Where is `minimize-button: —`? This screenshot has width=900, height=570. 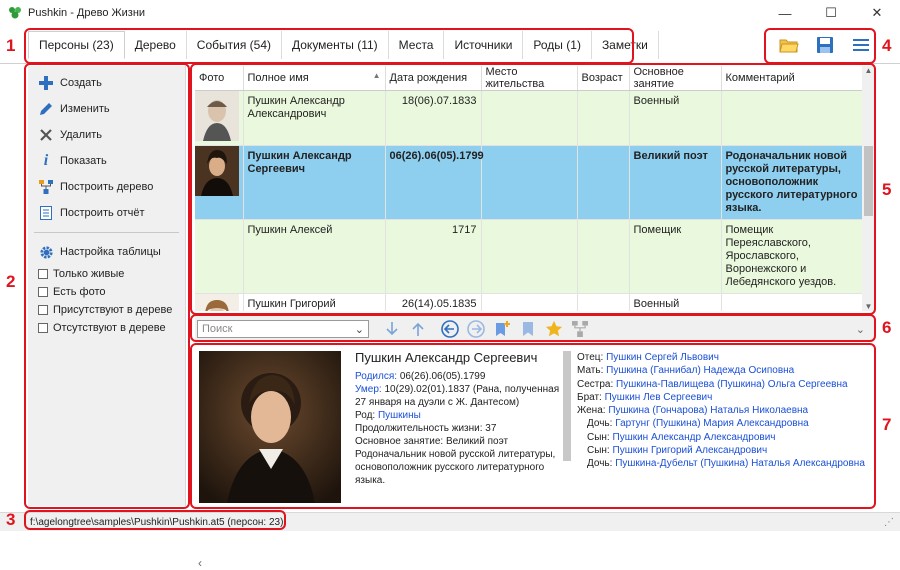
minimize-button: — is located at coordinates (785, 13).